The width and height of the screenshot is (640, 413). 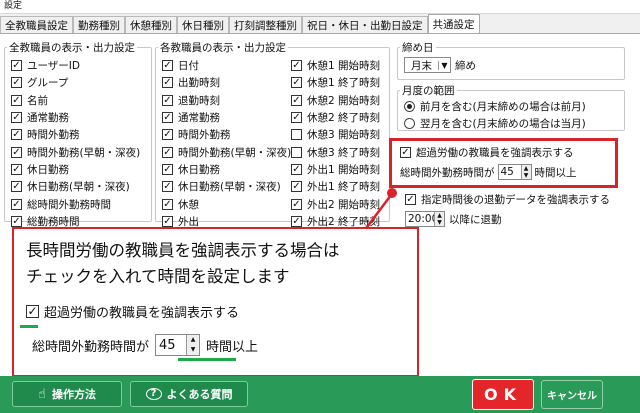 I want to click on howto-label: 操作方法, so click(x=73, y=394).